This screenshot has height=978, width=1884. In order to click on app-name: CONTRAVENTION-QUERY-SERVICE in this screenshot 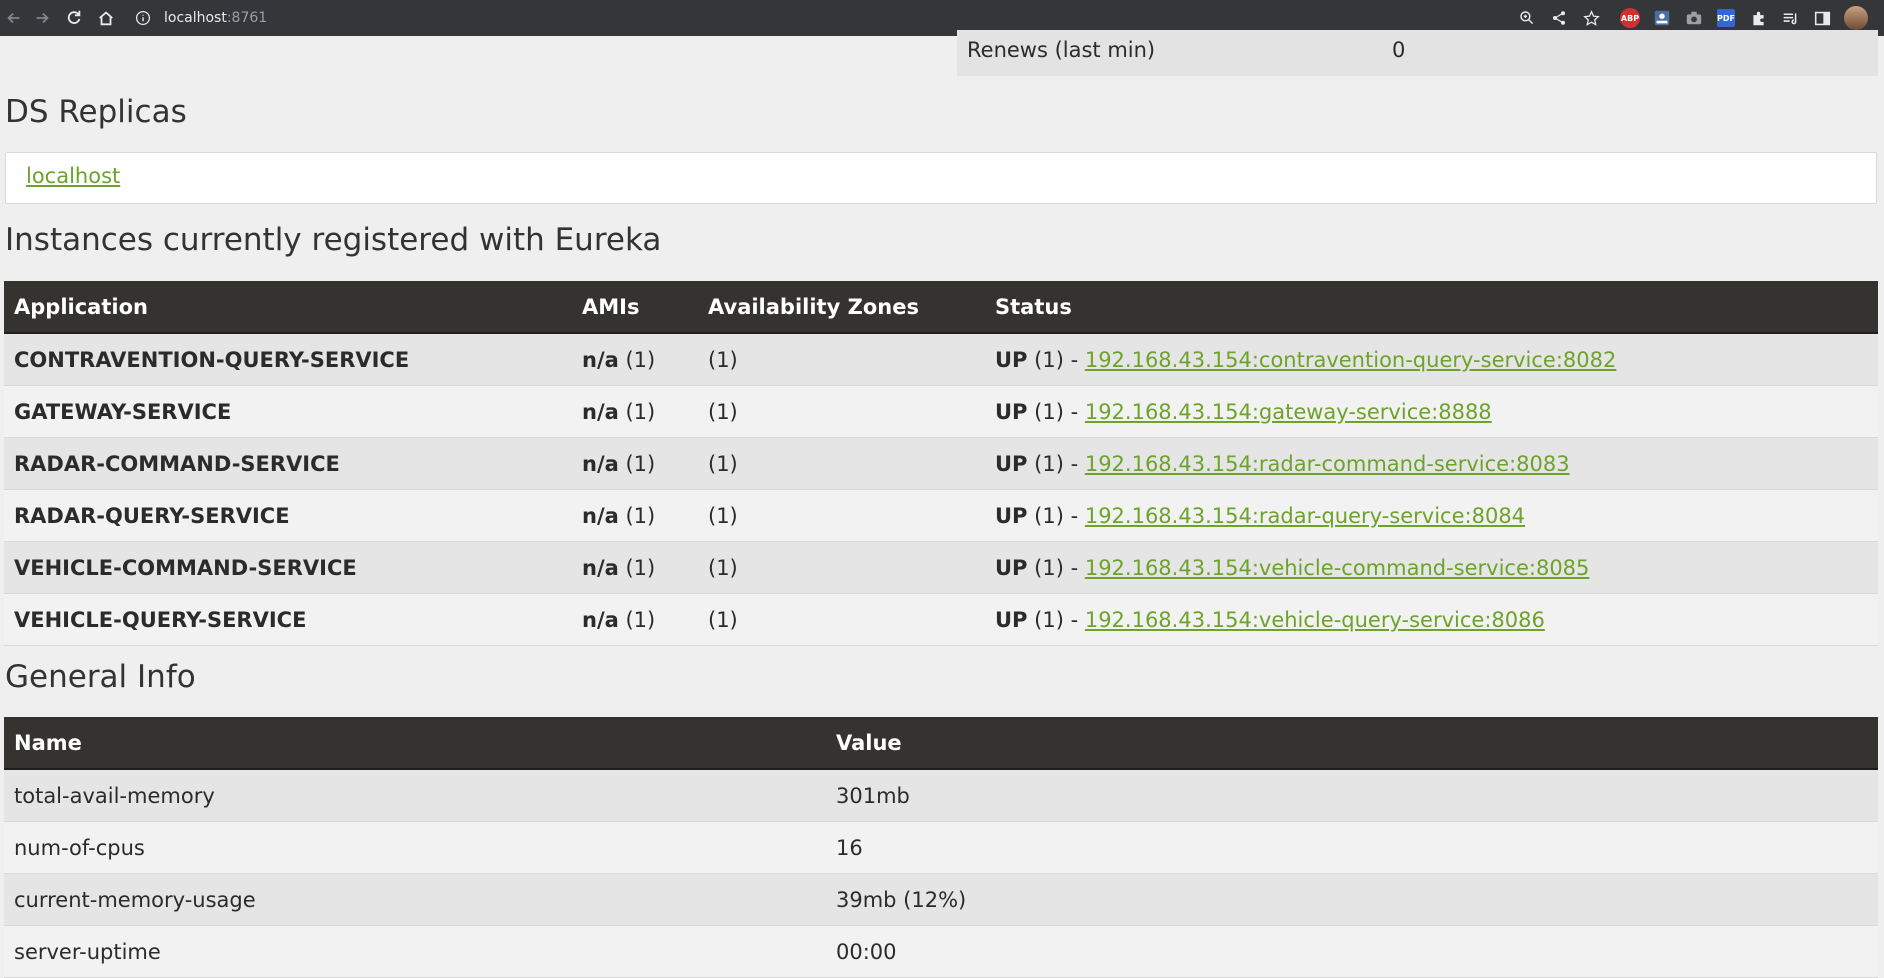, I will do `click(212, 359)`.